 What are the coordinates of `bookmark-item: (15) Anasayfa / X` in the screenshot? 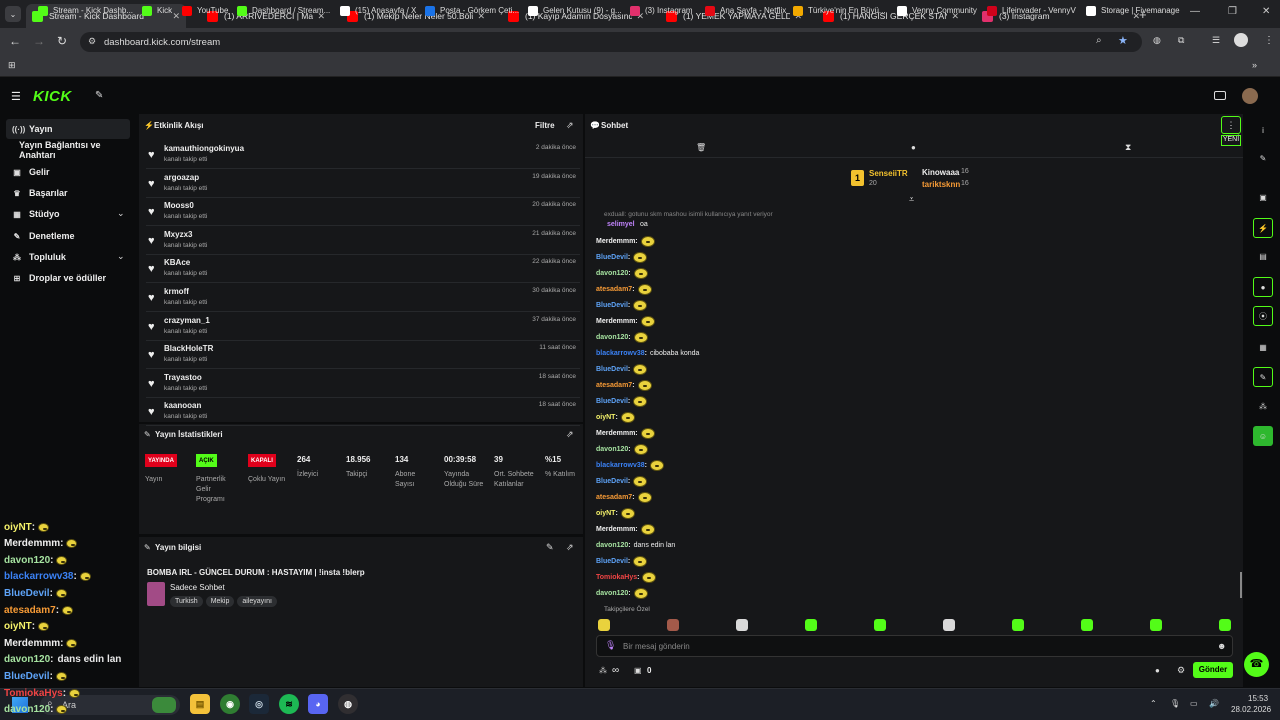 It's located at (378, 10).